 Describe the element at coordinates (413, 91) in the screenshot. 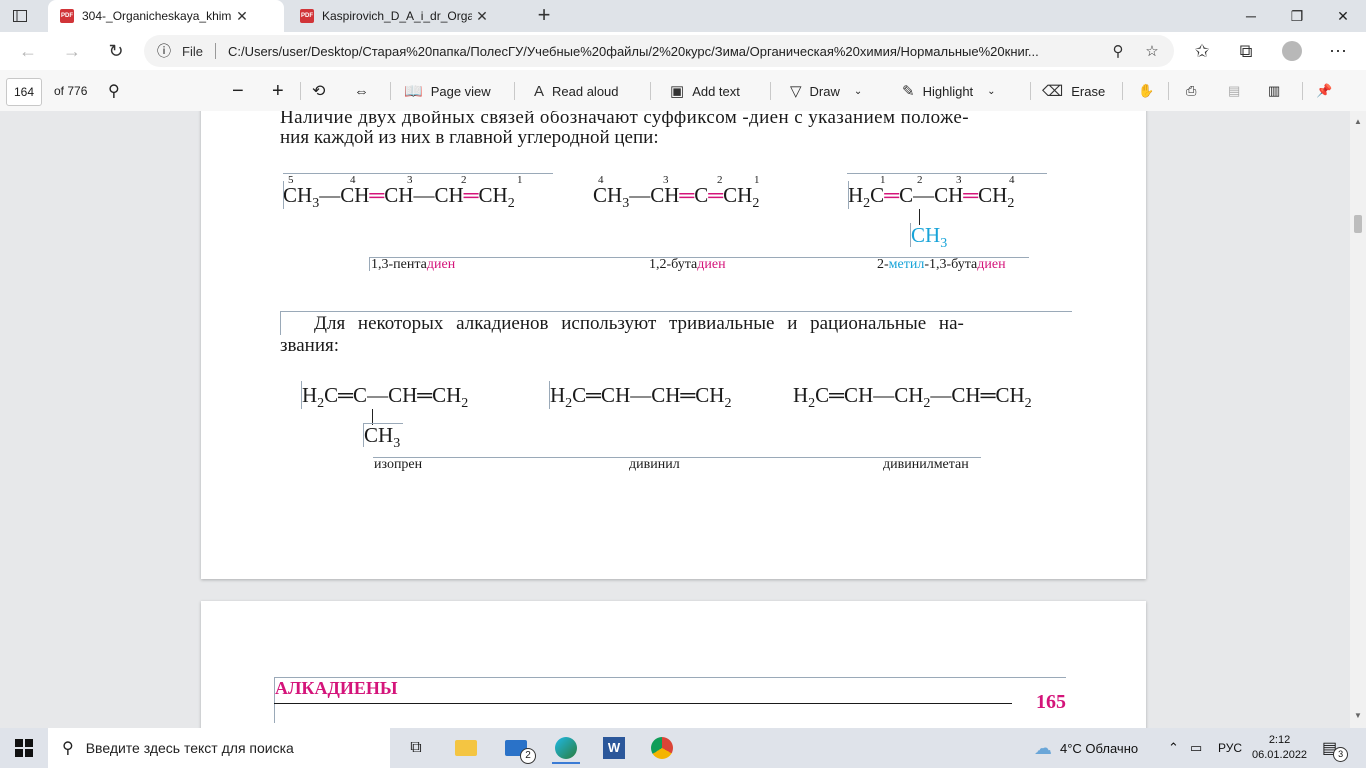

I see `page-view-icon: 📖` at that location.